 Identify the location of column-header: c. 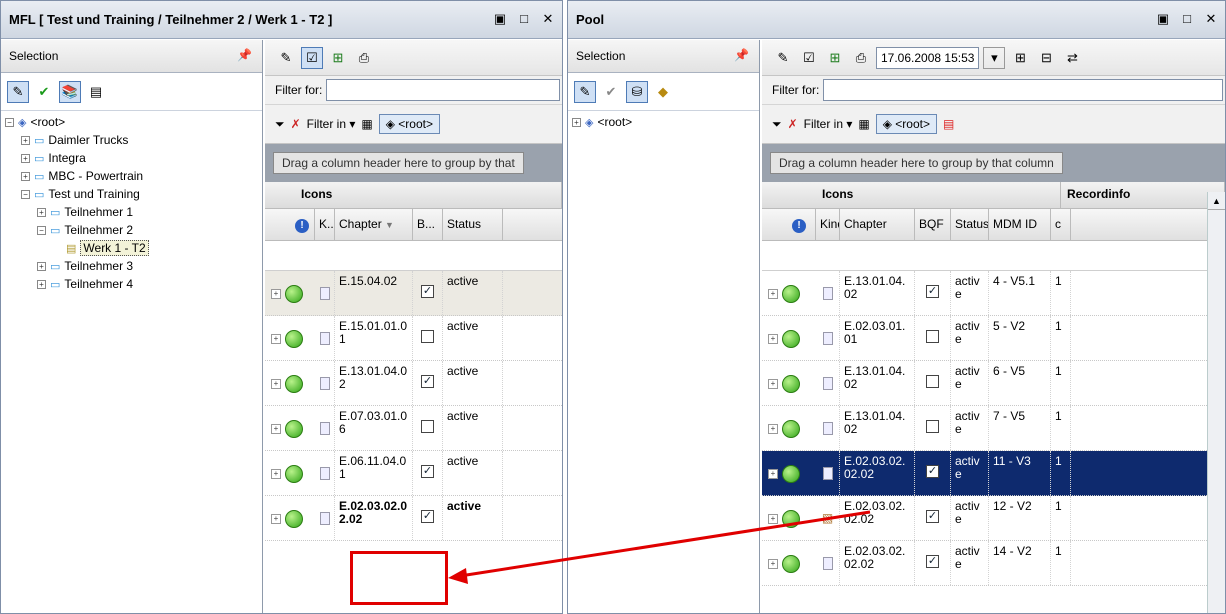
(1061, 224).